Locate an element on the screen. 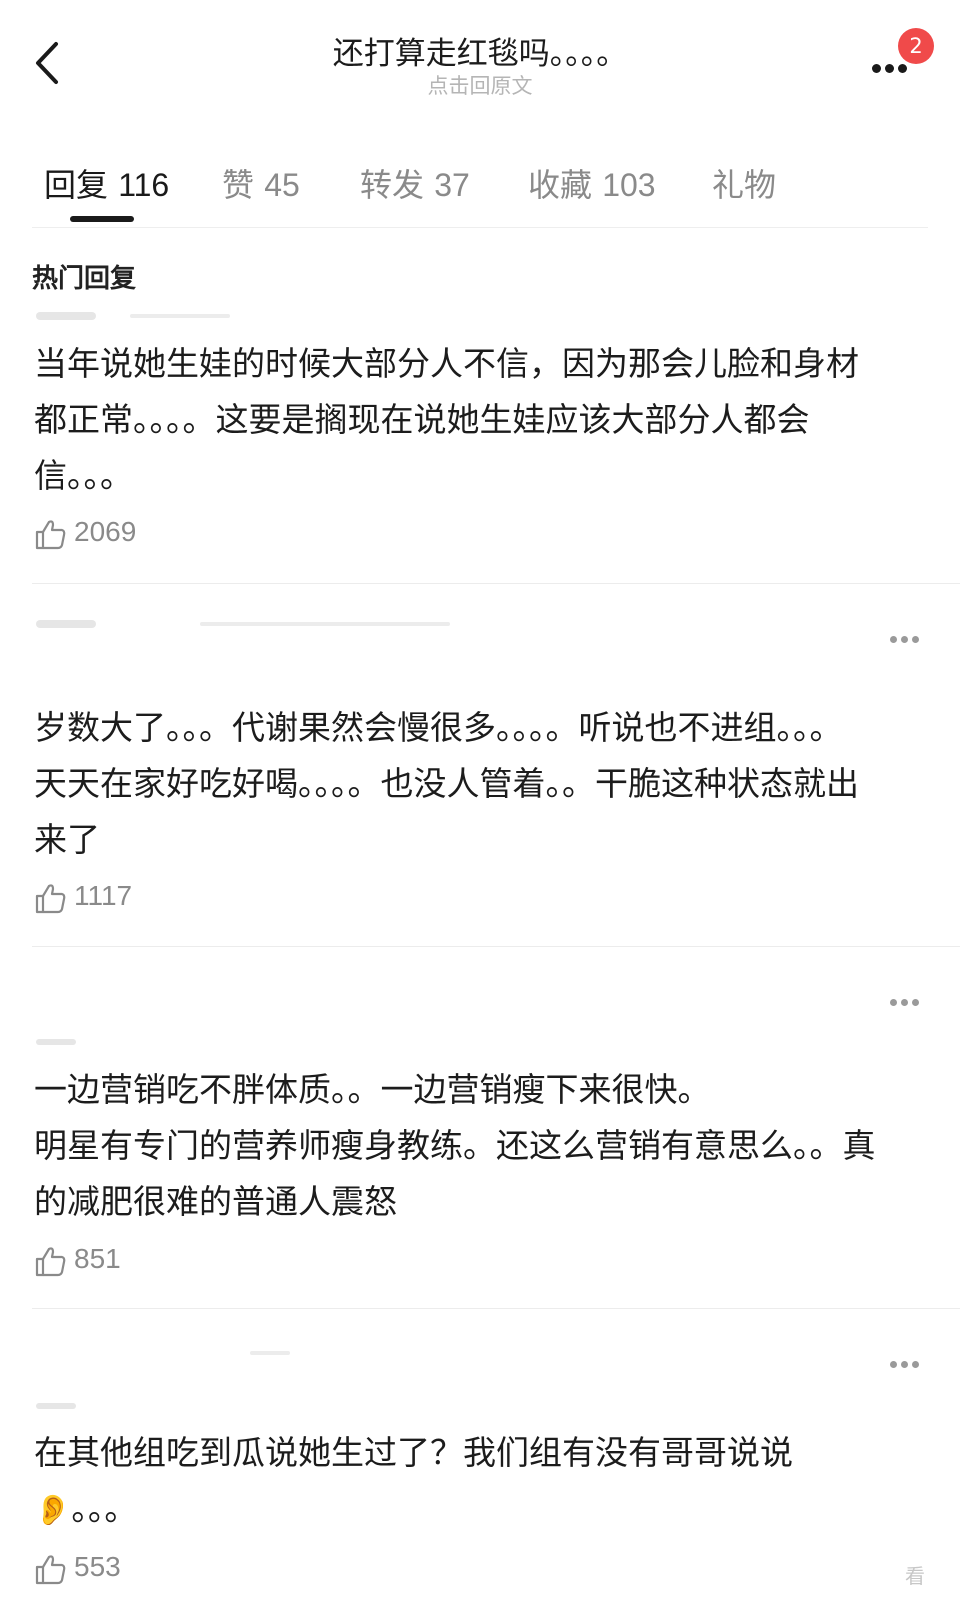 This screenshot has height=1612, width=960. comment-text: 在其他组吃到瓜说她生过了？我们组有没有哥哥说说 👂。。。 is located at coordinates (479, 1482).